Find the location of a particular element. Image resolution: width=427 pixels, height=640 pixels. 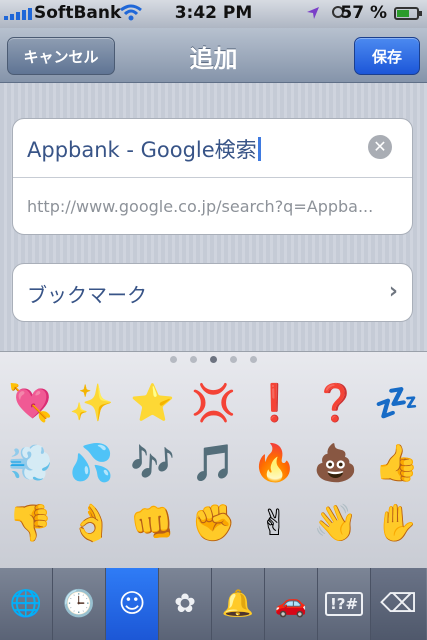

location-row: ブックマーク › is located at coordinates (212, 292).